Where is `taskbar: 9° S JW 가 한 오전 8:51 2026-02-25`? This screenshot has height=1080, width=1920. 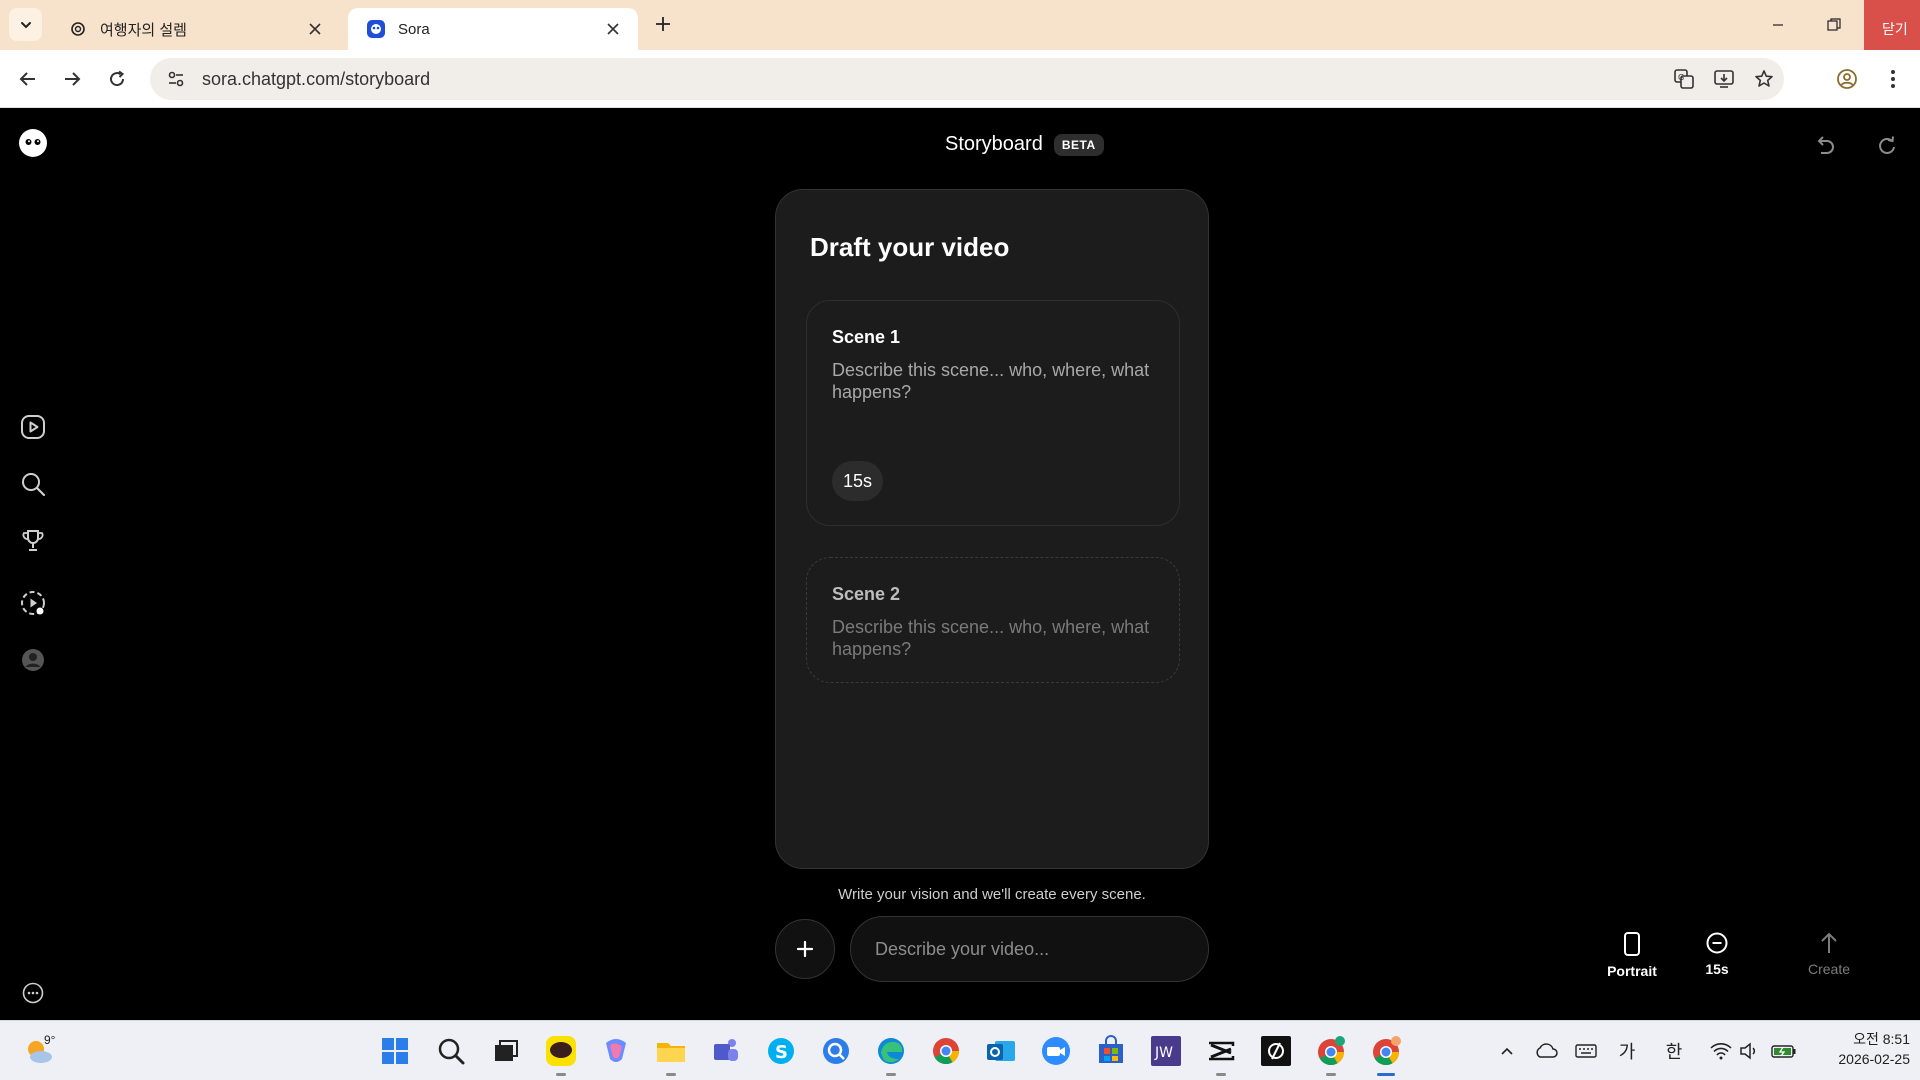 taskbar: 9° S JW 가 한 오전 8:51 2026-02-25 is located at coordinates (960, 1050).